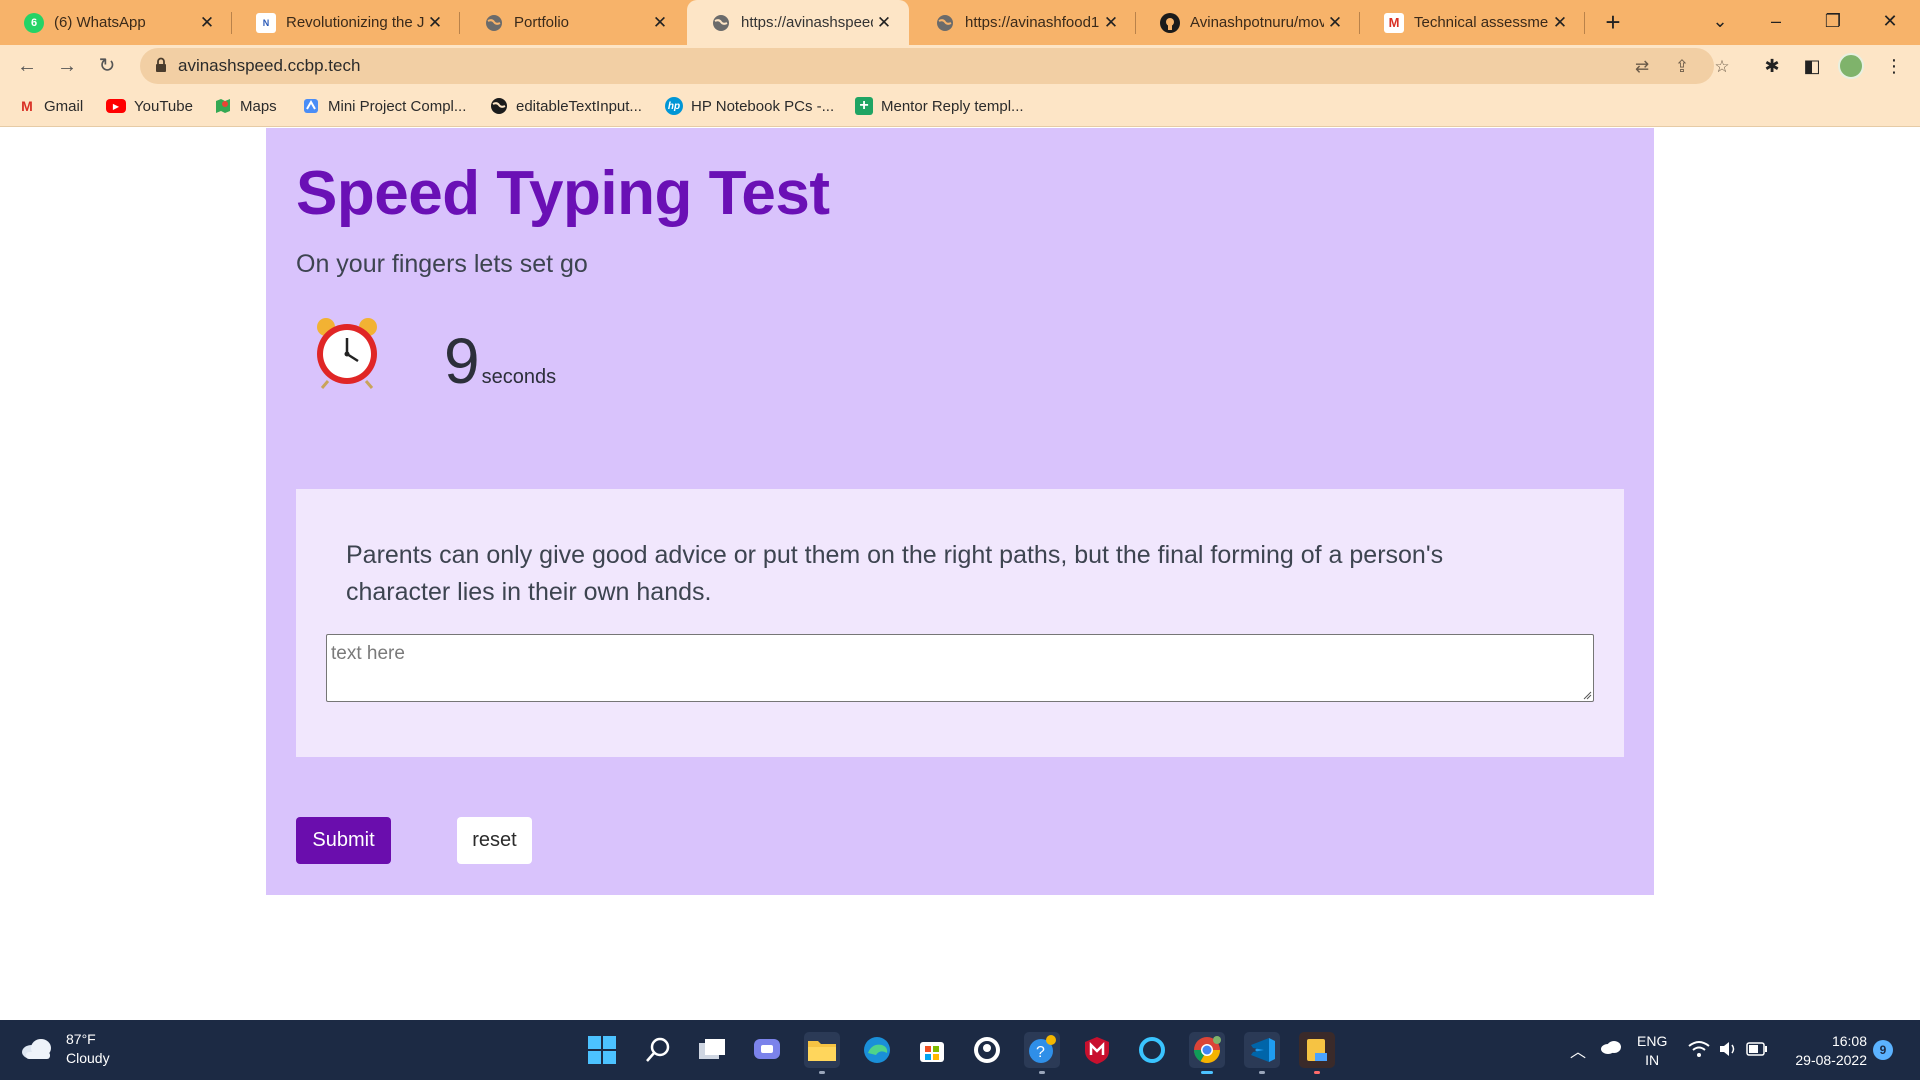 This screenshot has height=1080, width=1920. What do you see at coordinates (1851, 66) in the screenshot?
I see `profile-avatar` at bounding box center [1851, 66].